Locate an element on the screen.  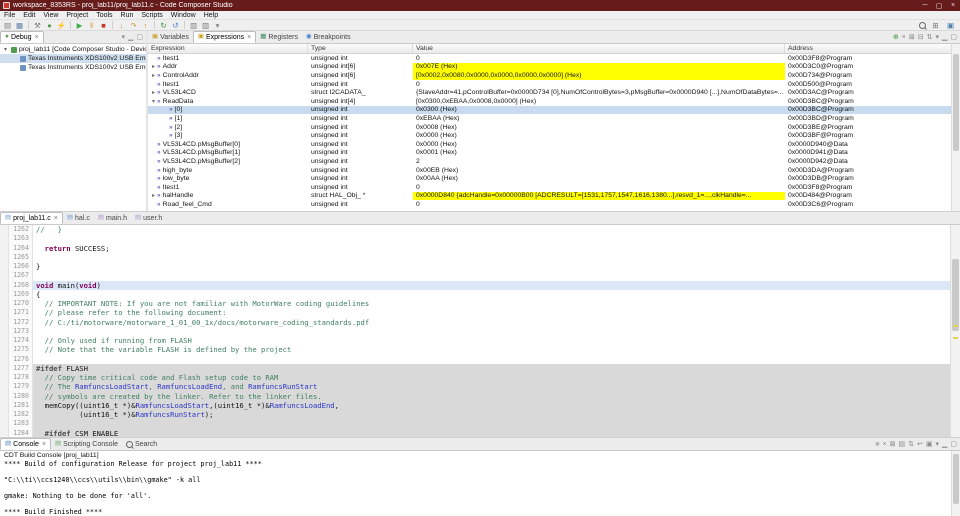
console-scrollbar is located at coordinates (955, 483).